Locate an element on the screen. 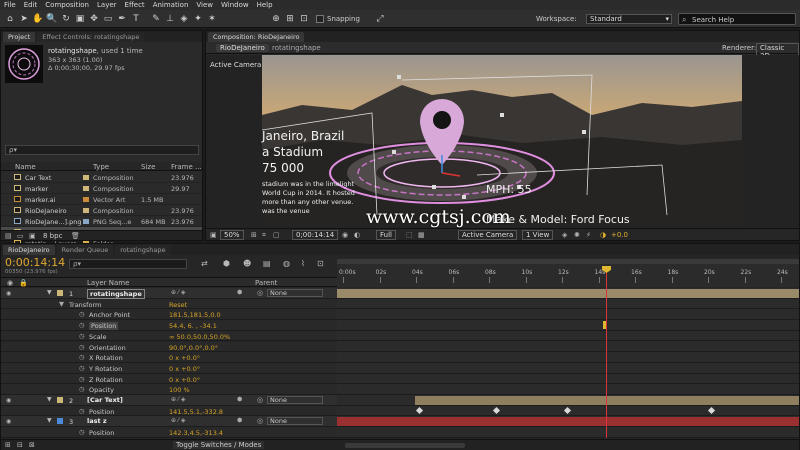 The width and height of the screenshot is (800, 450). header-name: Name is located at coordinates (25, 167).